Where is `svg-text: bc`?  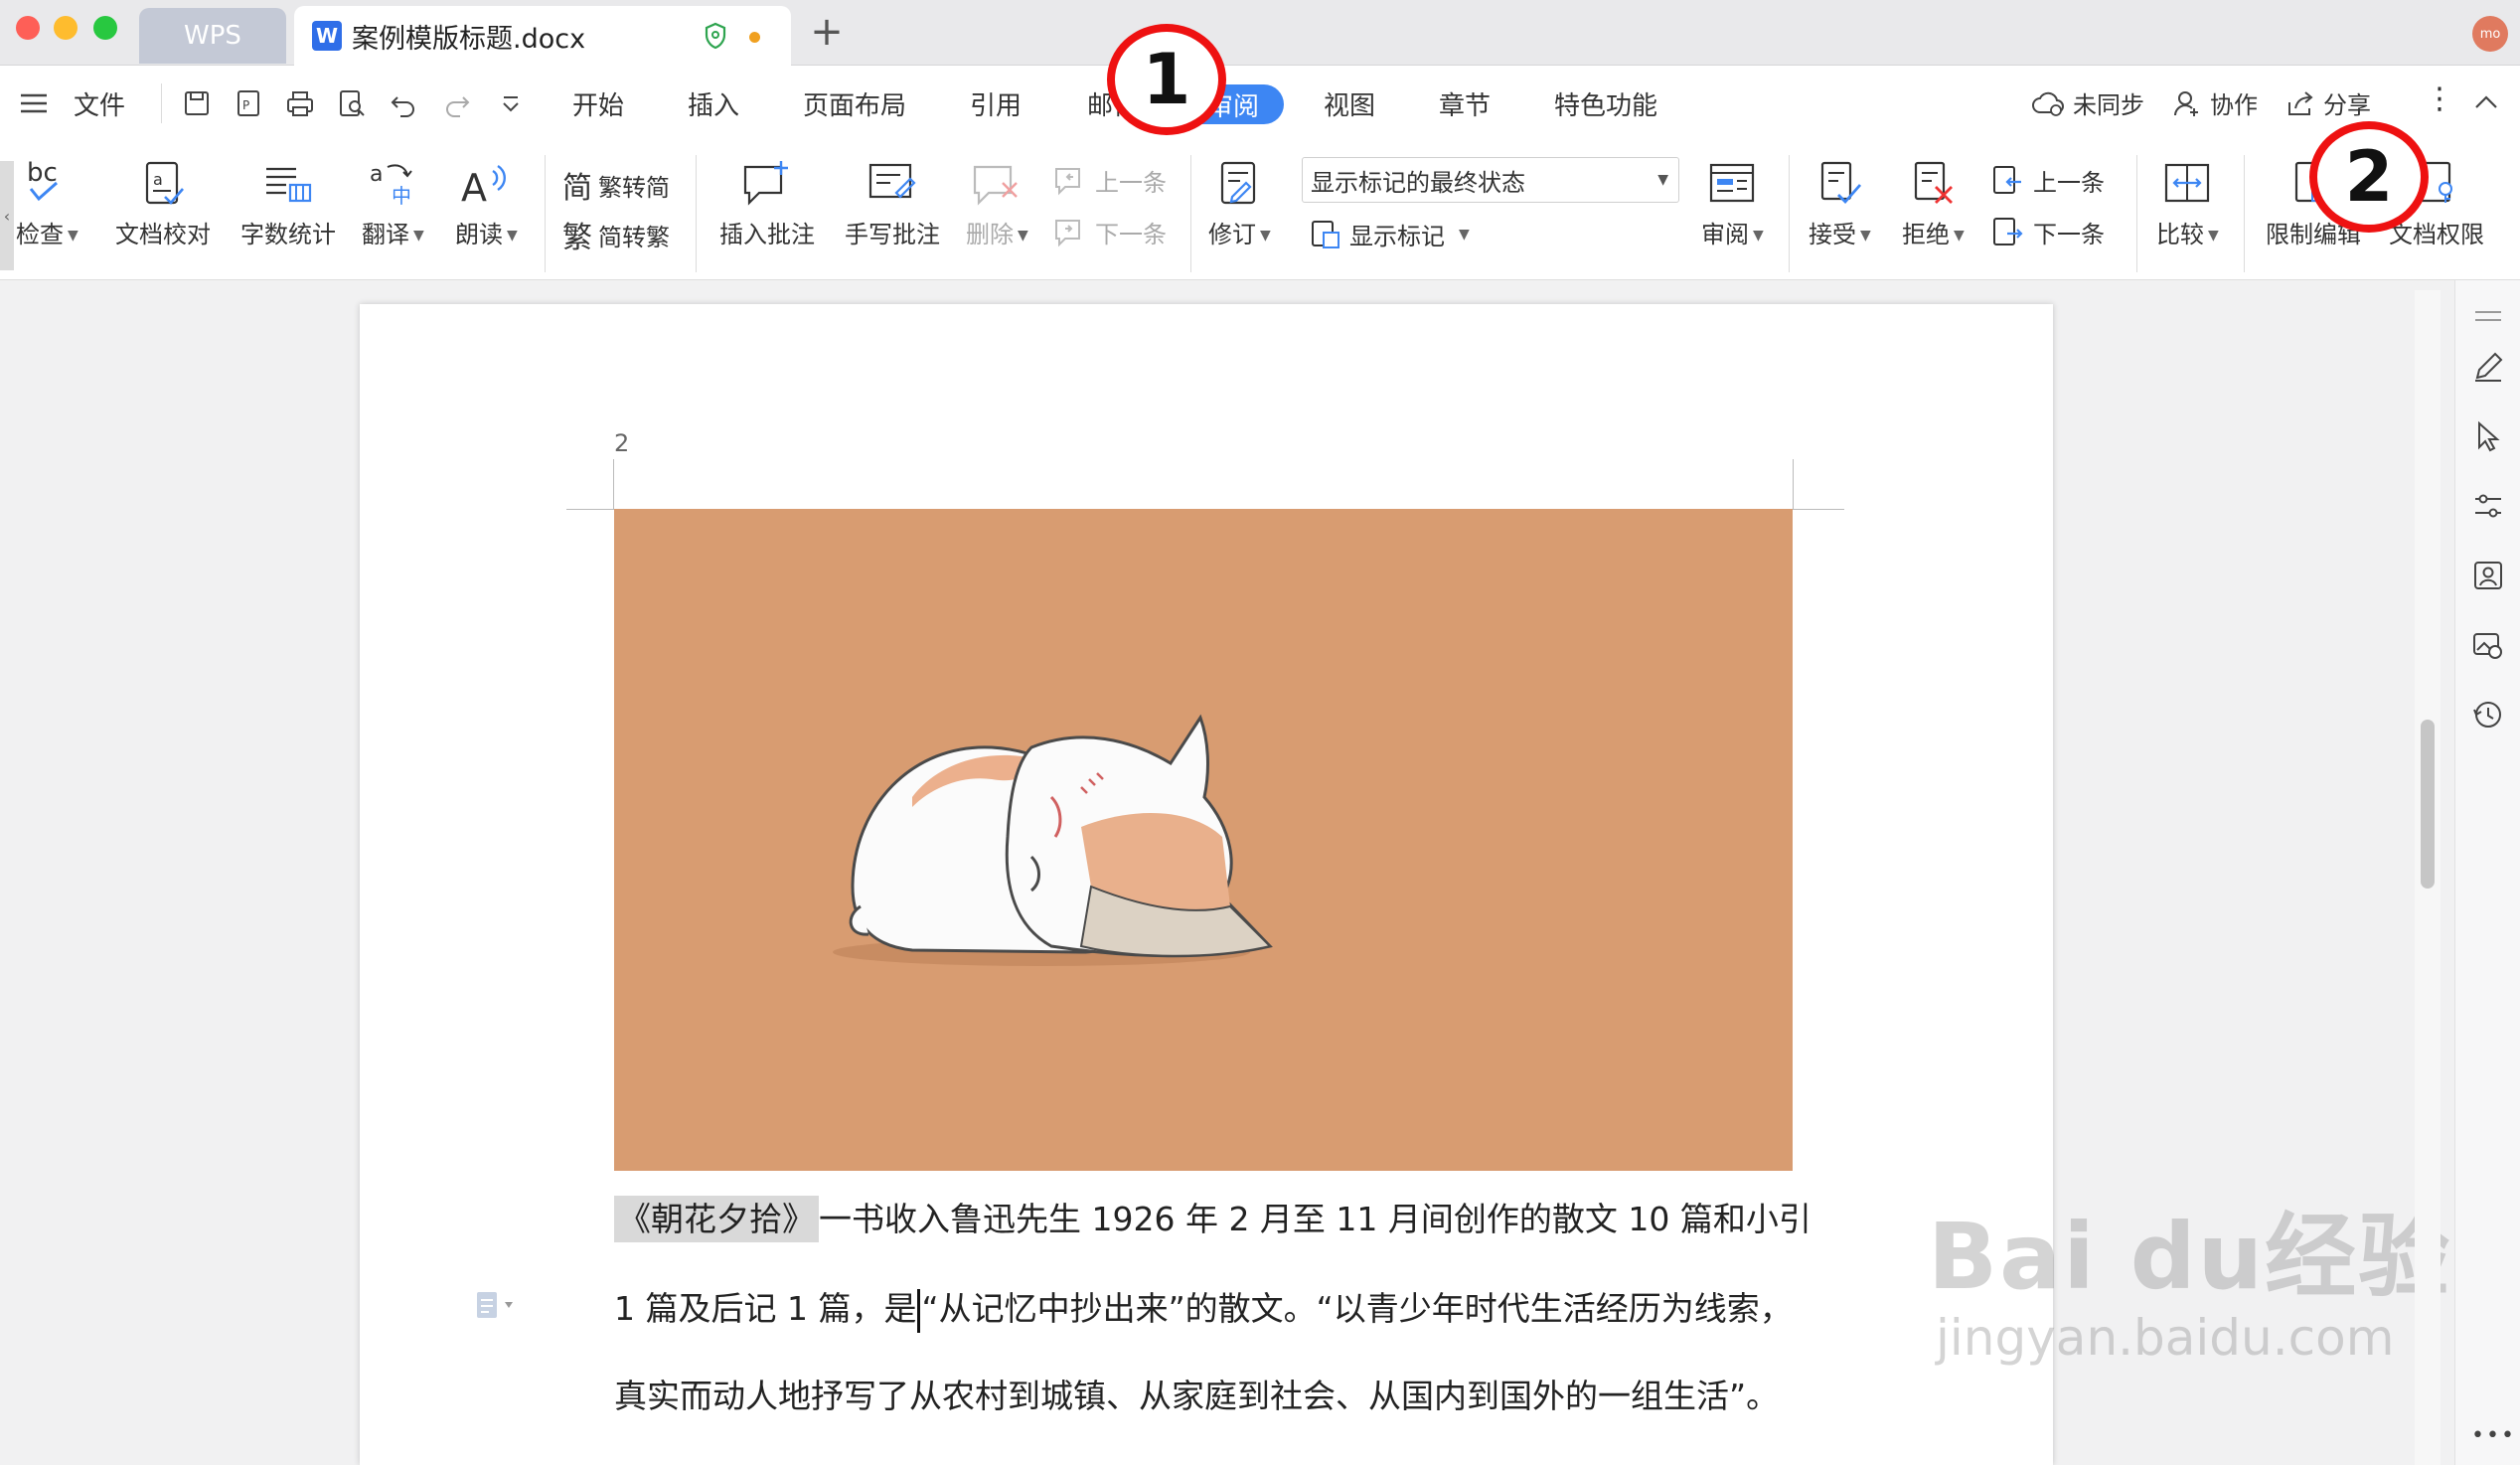
svg-text: bc is located at coordinates (42, 173).